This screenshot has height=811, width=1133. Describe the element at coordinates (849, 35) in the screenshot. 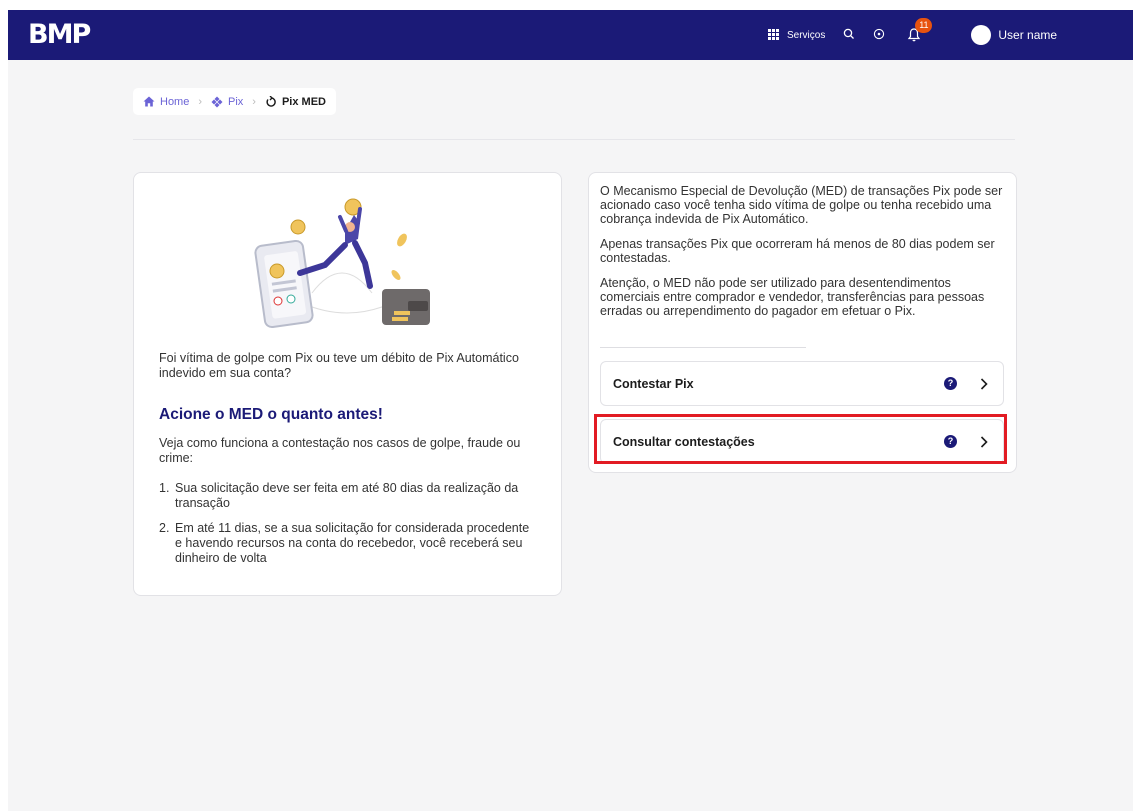

I see `search-icon` at that location.